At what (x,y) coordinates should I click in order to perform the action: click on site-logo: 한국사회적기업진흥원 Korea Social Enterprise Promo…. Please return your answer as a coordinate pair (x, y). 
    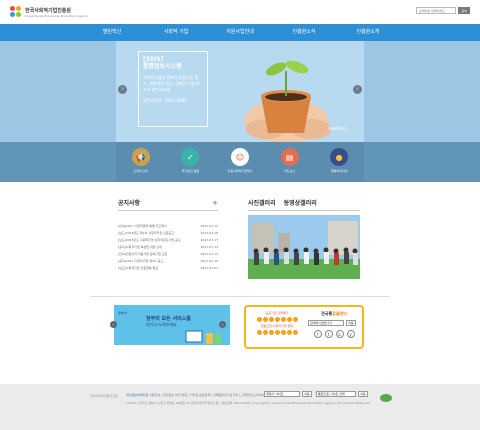
    Looking at the image, I should click on (49, 12).